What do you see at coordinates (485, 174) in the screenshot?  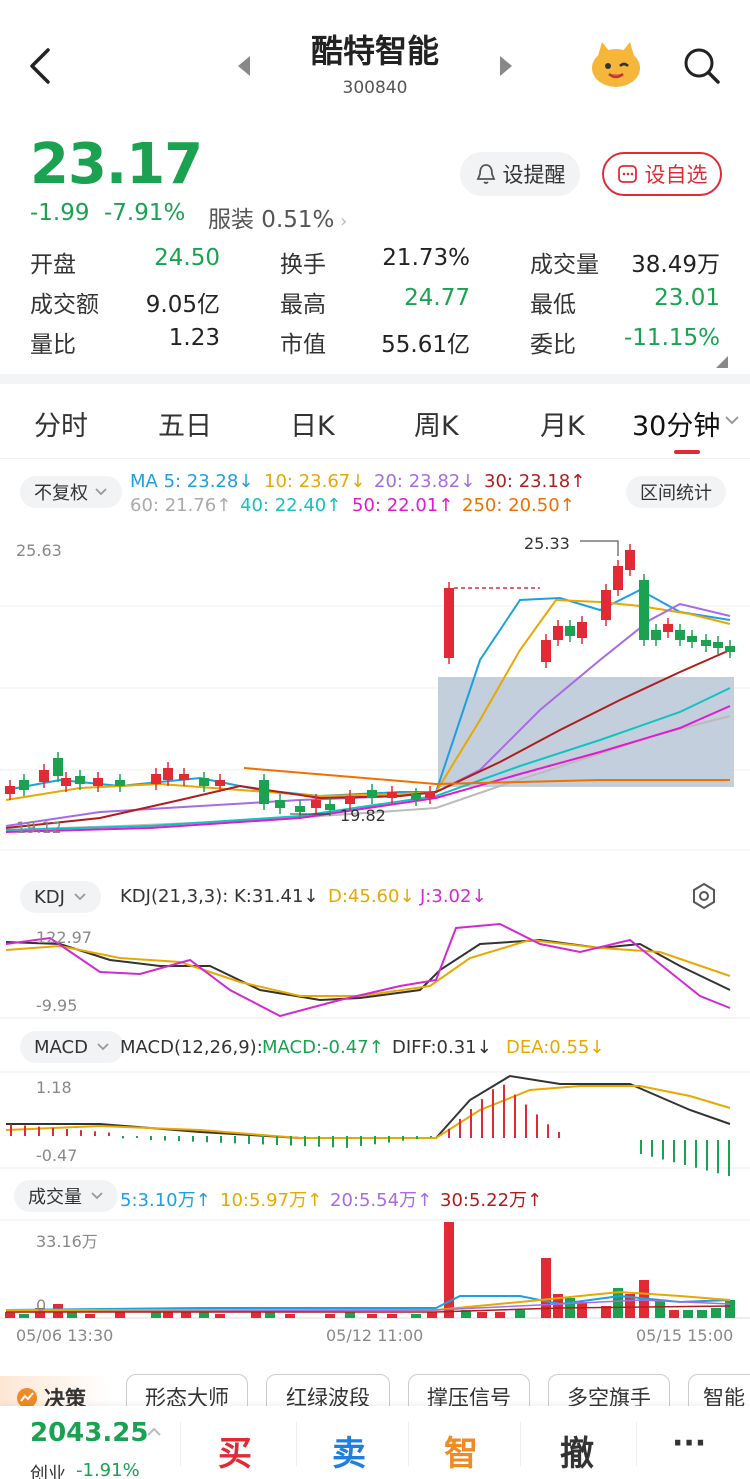 I see `bell-icon` at bounding box center [485, 174].